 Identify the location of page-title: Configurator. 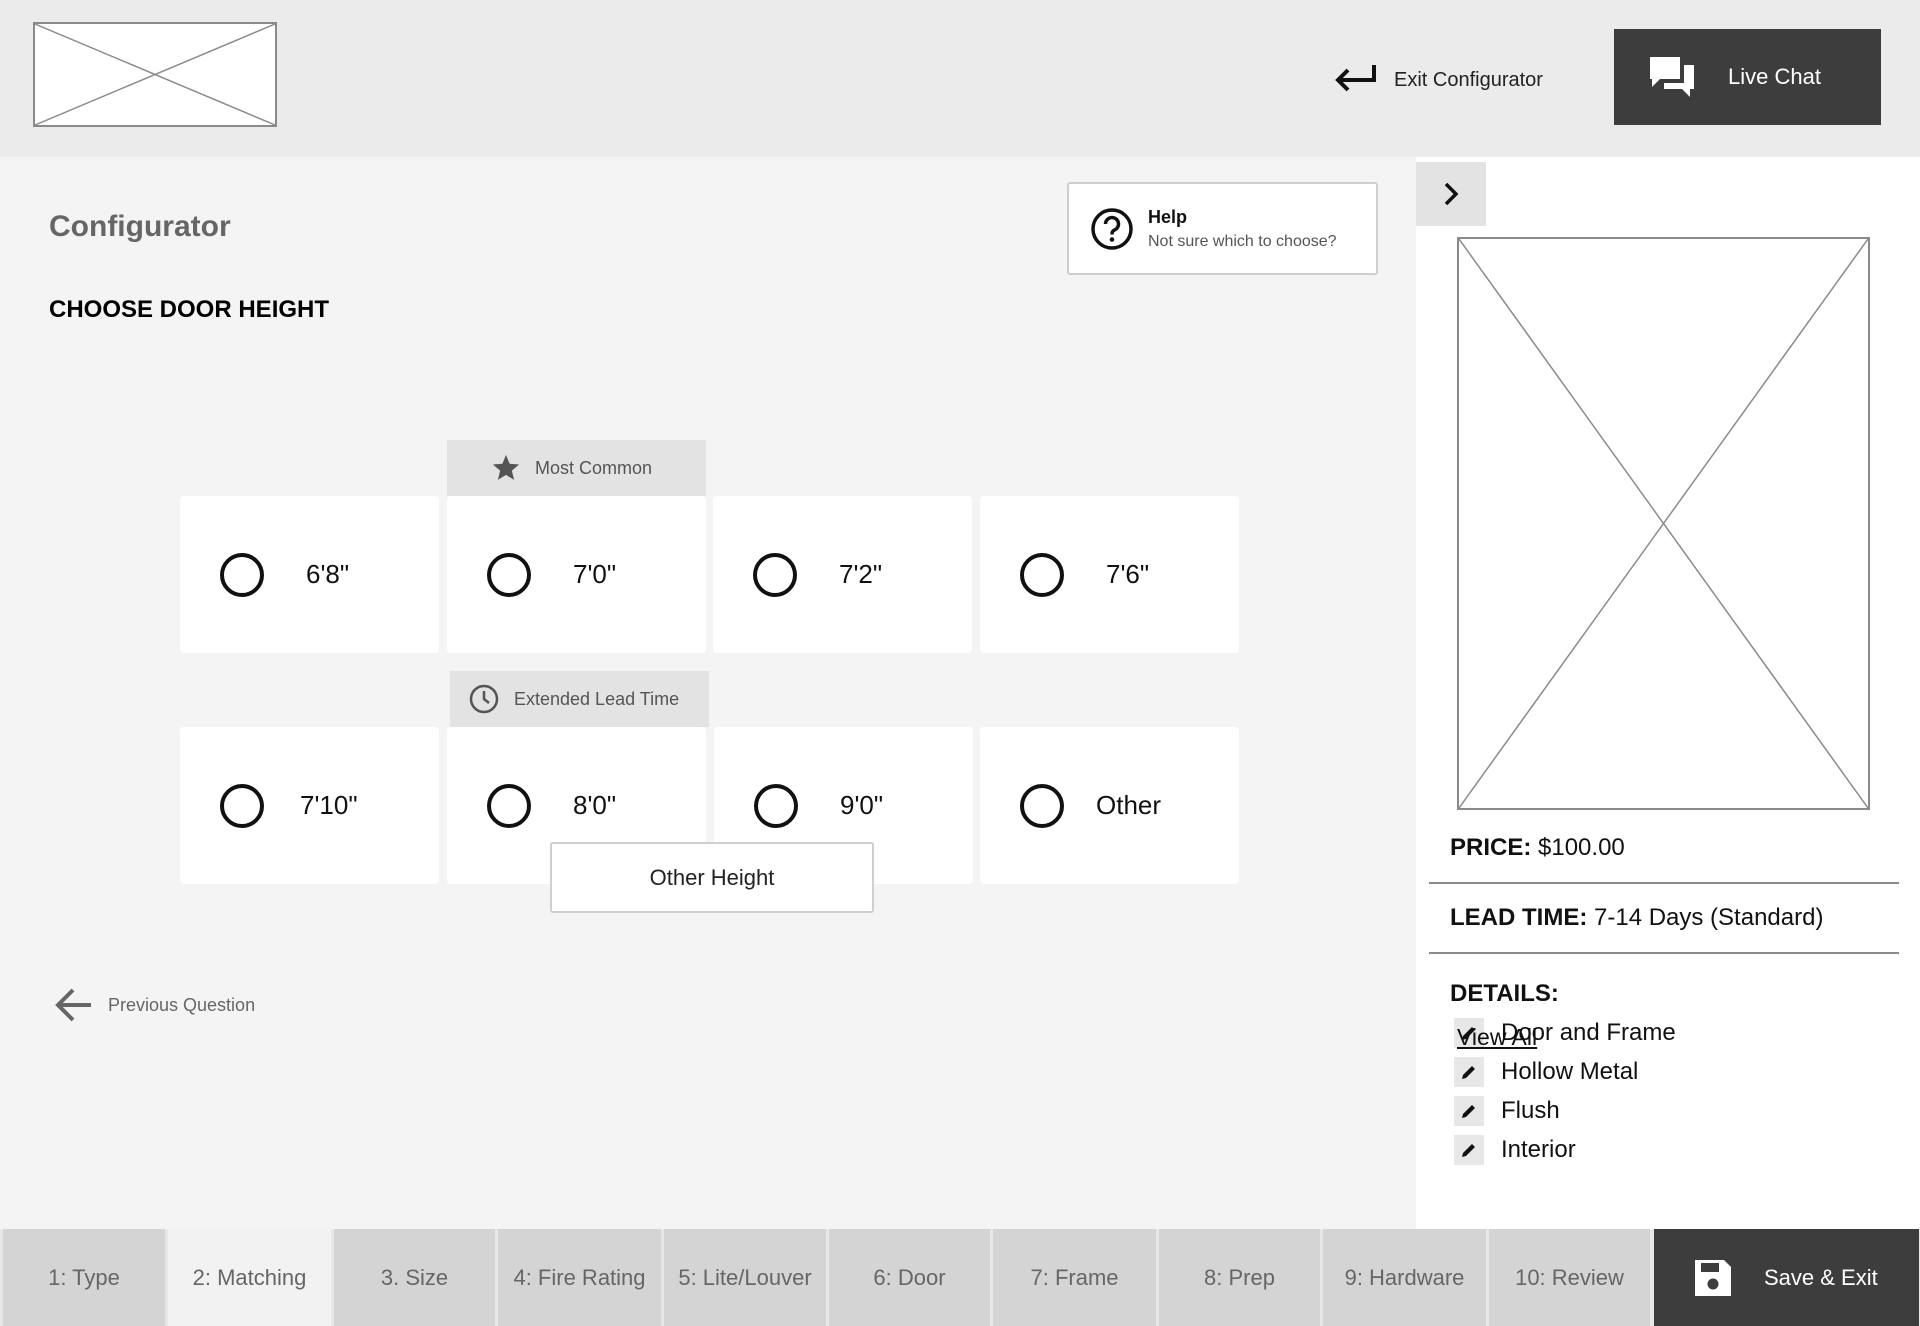
(140, 226).